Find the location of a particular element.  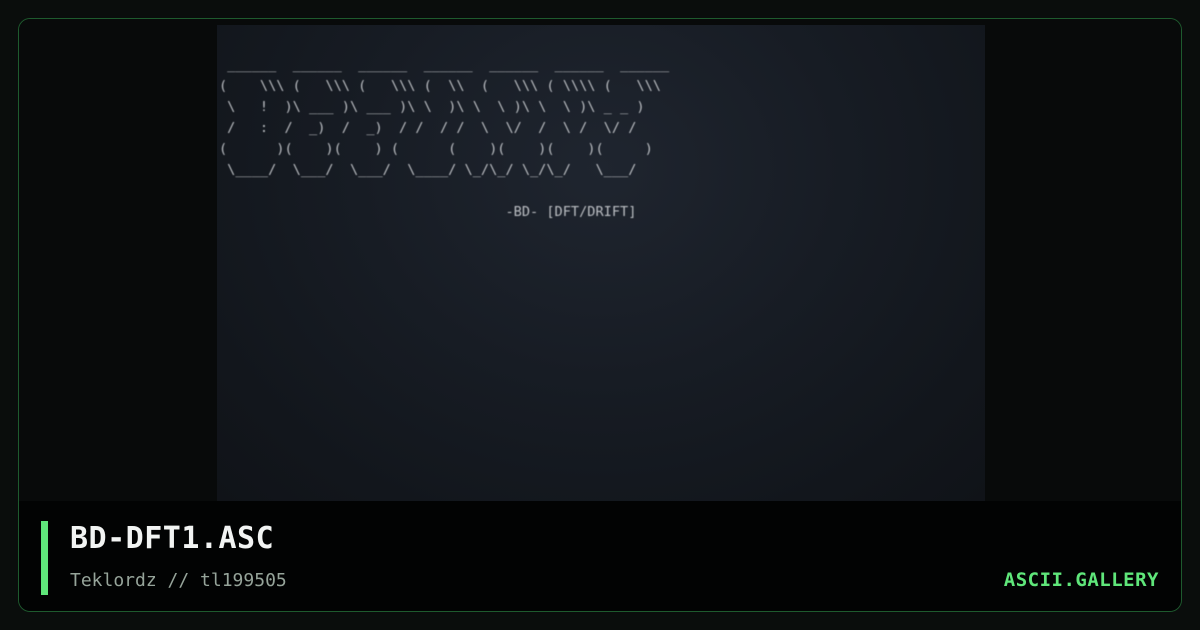

brand-link: ASCII.GALLERY is located at coordinates (1081, 580).